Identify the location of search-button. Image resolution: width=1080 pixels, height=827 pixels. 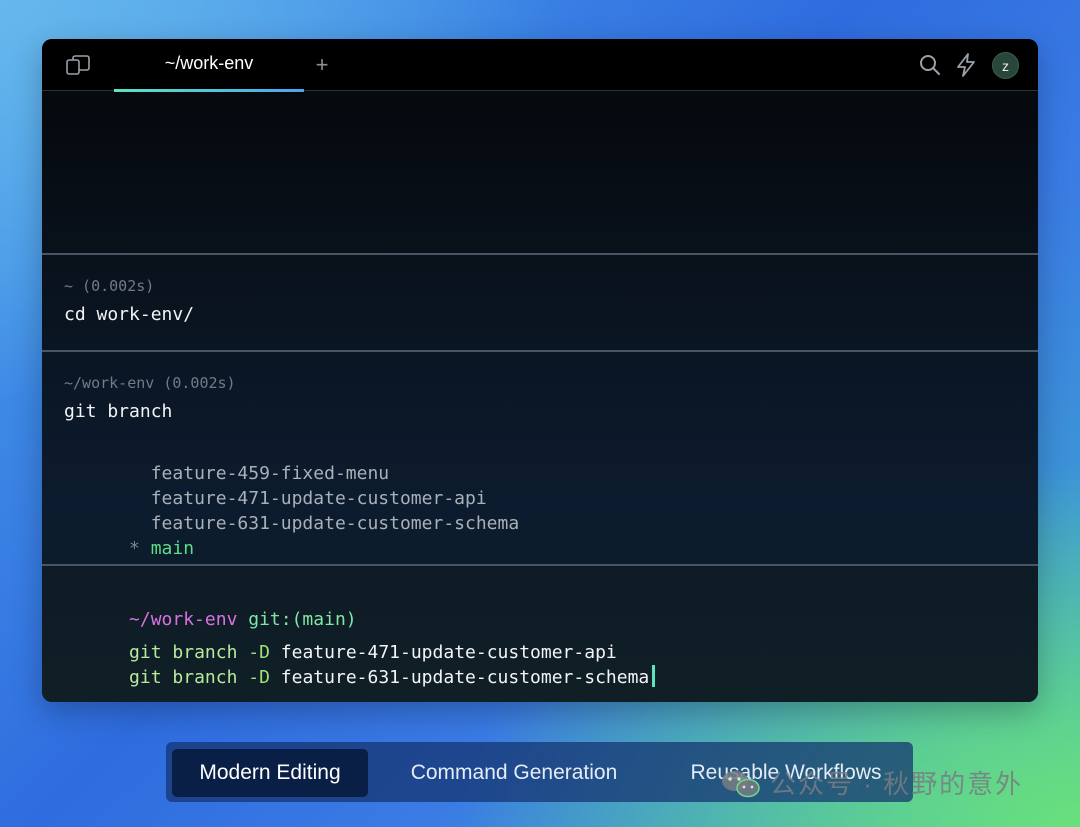
(930, 65).